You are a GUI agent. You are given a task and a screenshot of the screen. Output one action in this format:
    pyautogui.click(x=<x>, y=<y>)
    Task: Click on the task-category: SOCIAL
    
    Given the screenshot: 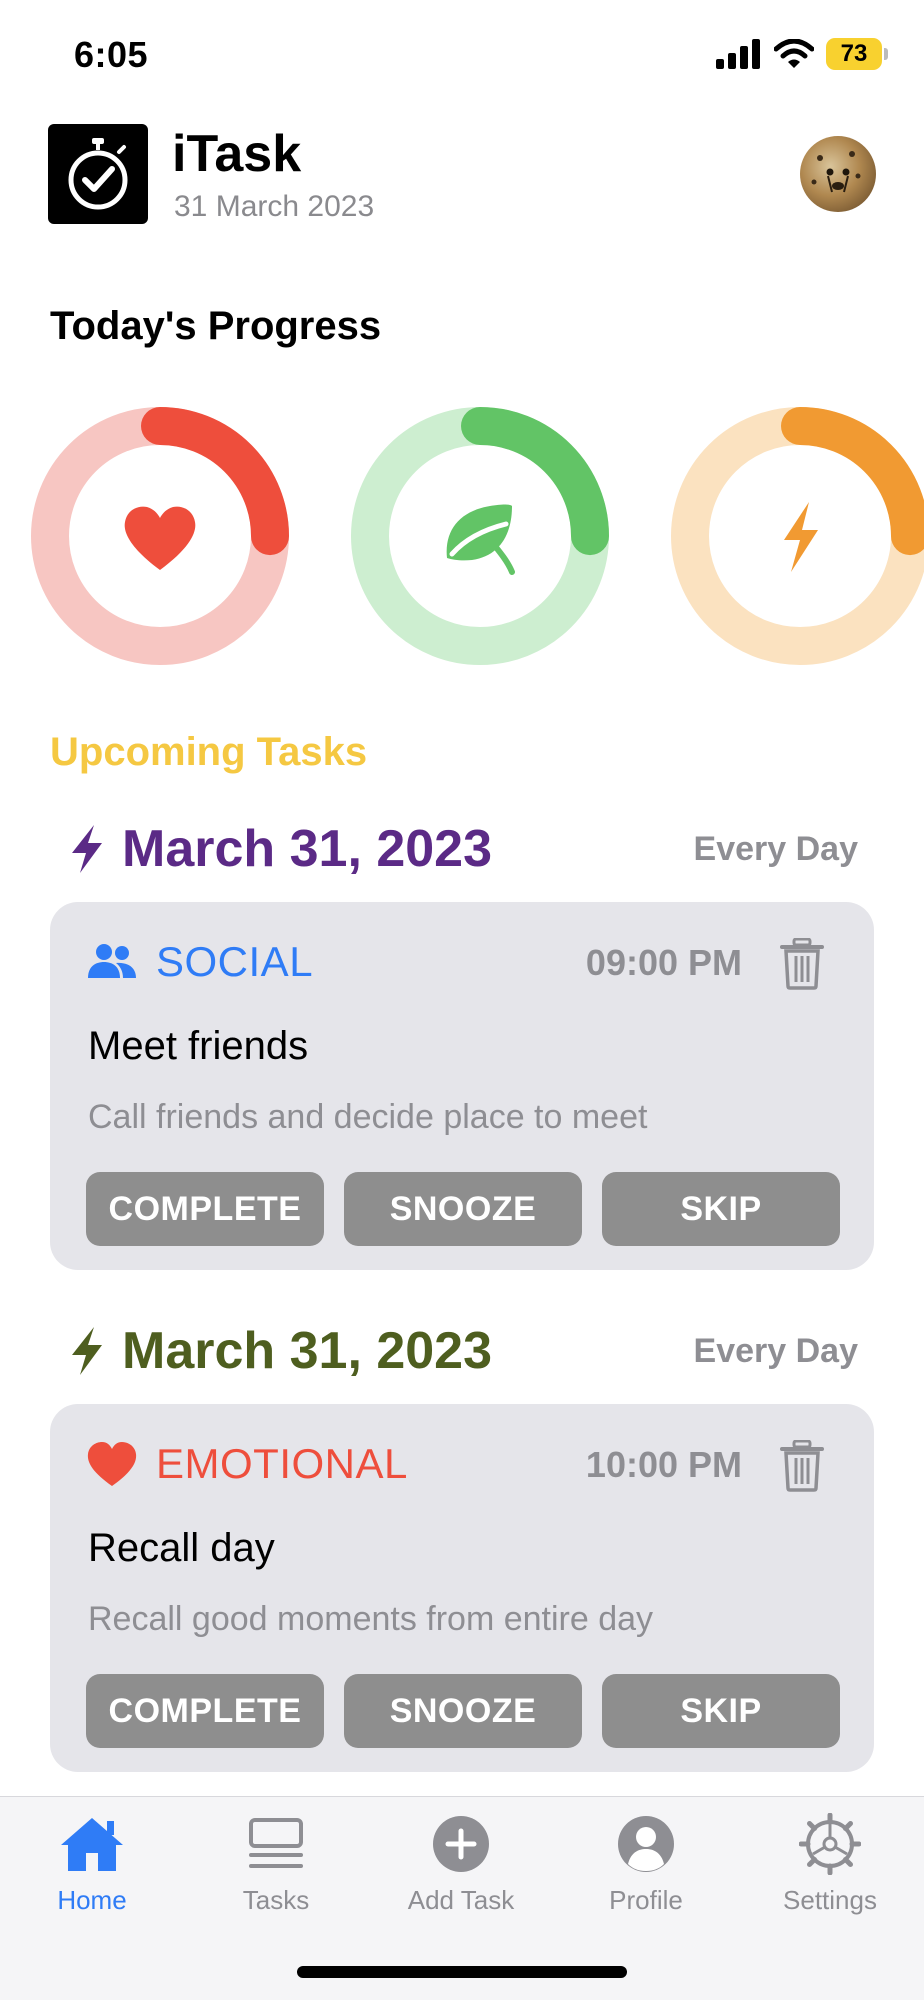 What is the action you would take?
    pyautogui.click(x=235, y=961)
    